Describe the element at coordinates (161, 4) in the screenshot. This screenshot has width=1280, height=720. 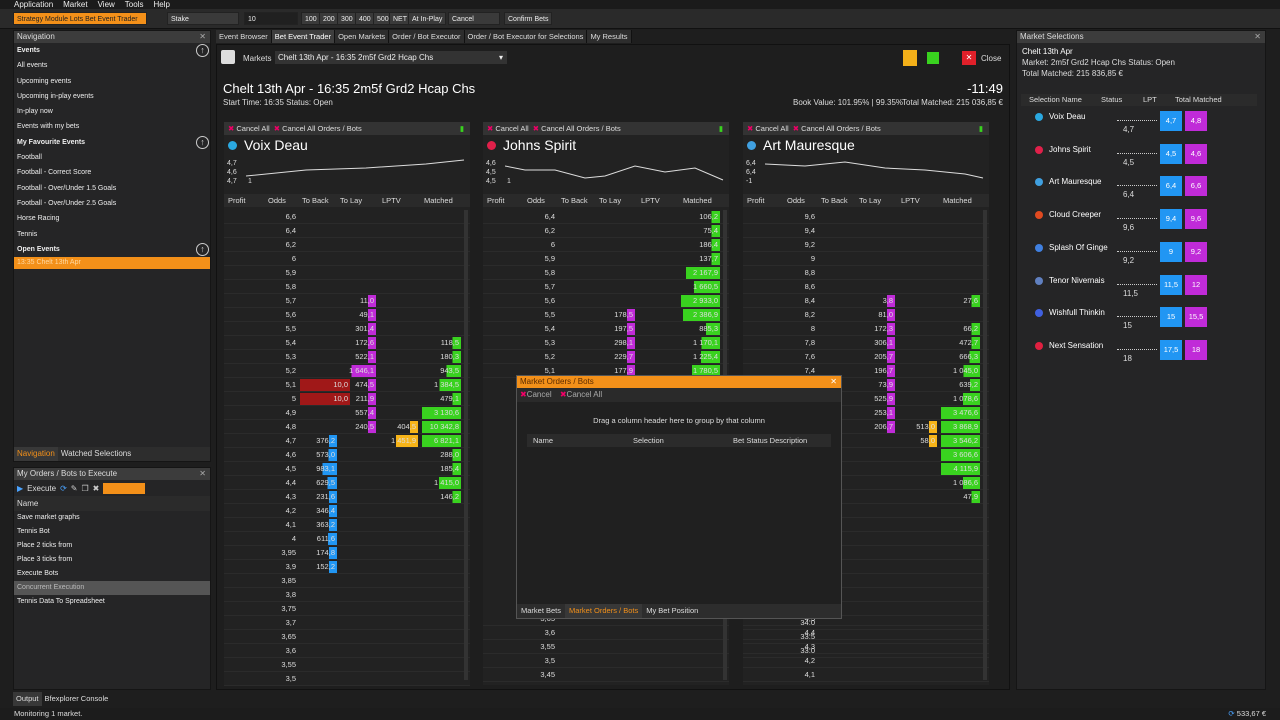
I see `menu-help: Help` at that location.